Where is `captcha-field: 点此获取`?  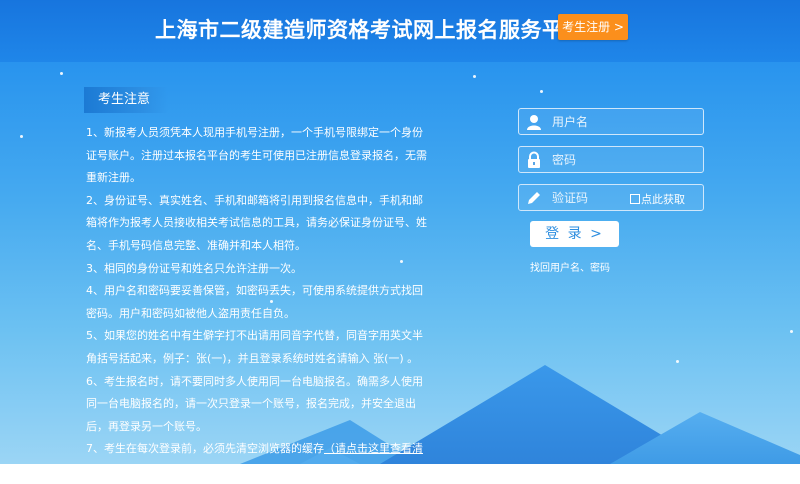 captcha-field: 点此获取 is located at coordinates (611, 197).